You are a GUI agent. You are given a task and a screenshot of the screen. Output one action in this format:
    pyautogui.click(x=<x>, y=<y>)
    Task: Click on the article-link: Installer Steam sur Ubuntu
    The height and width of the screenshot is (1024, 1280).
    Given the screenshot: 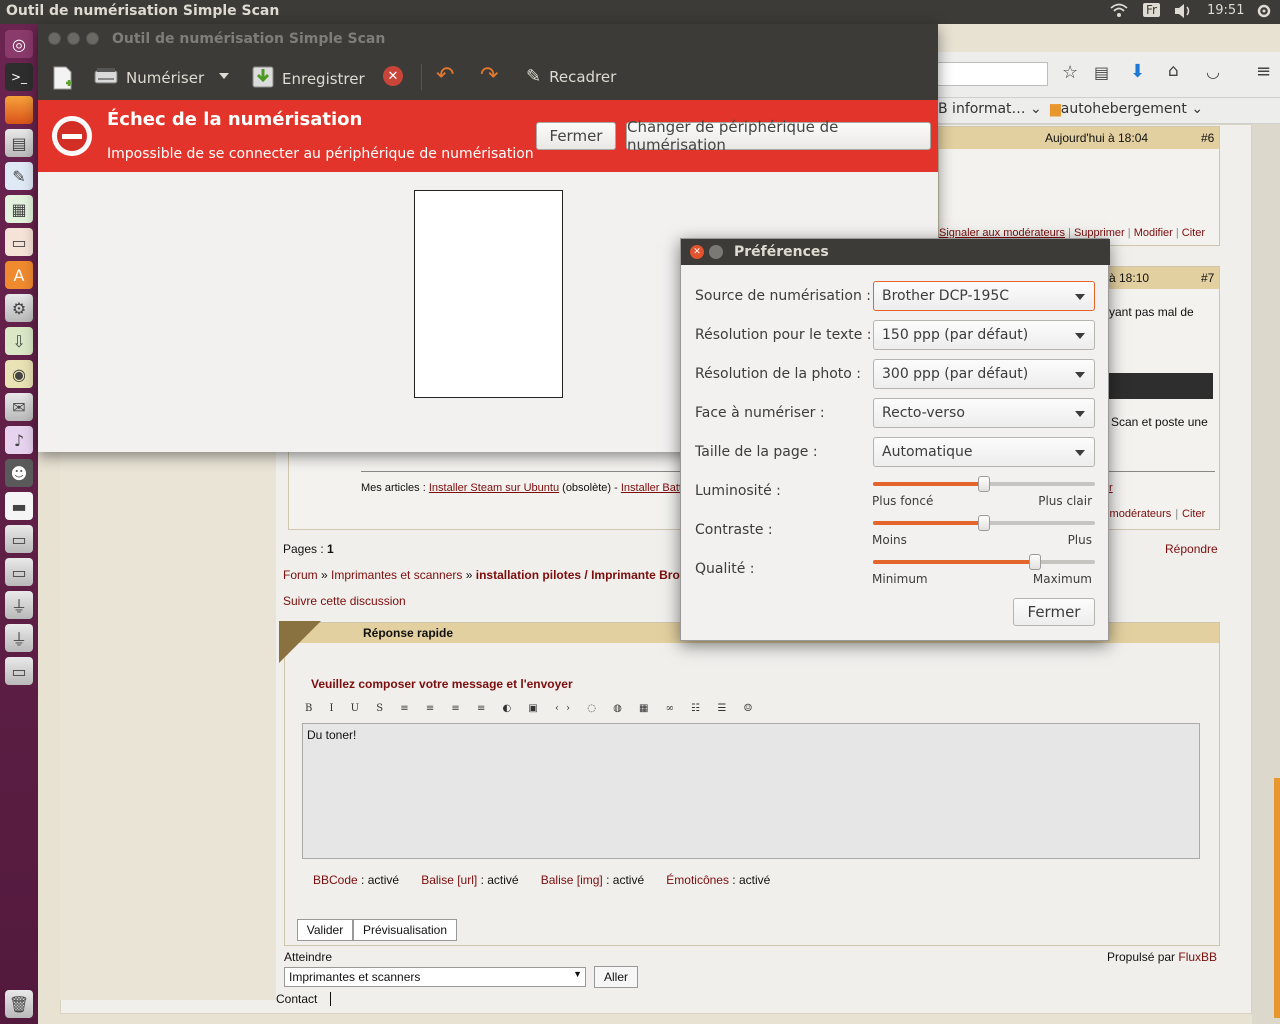 What is the action you would take?
    pyautogui.click(x=494, y=488)
    